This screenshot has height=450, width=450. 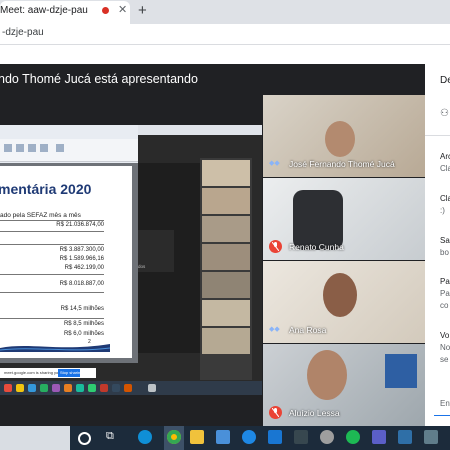 What do you see at coordinates (81, 284) in the screenshot?
I see `table-value: R$ 8.018.887,00` at bounding box center [81, 284].